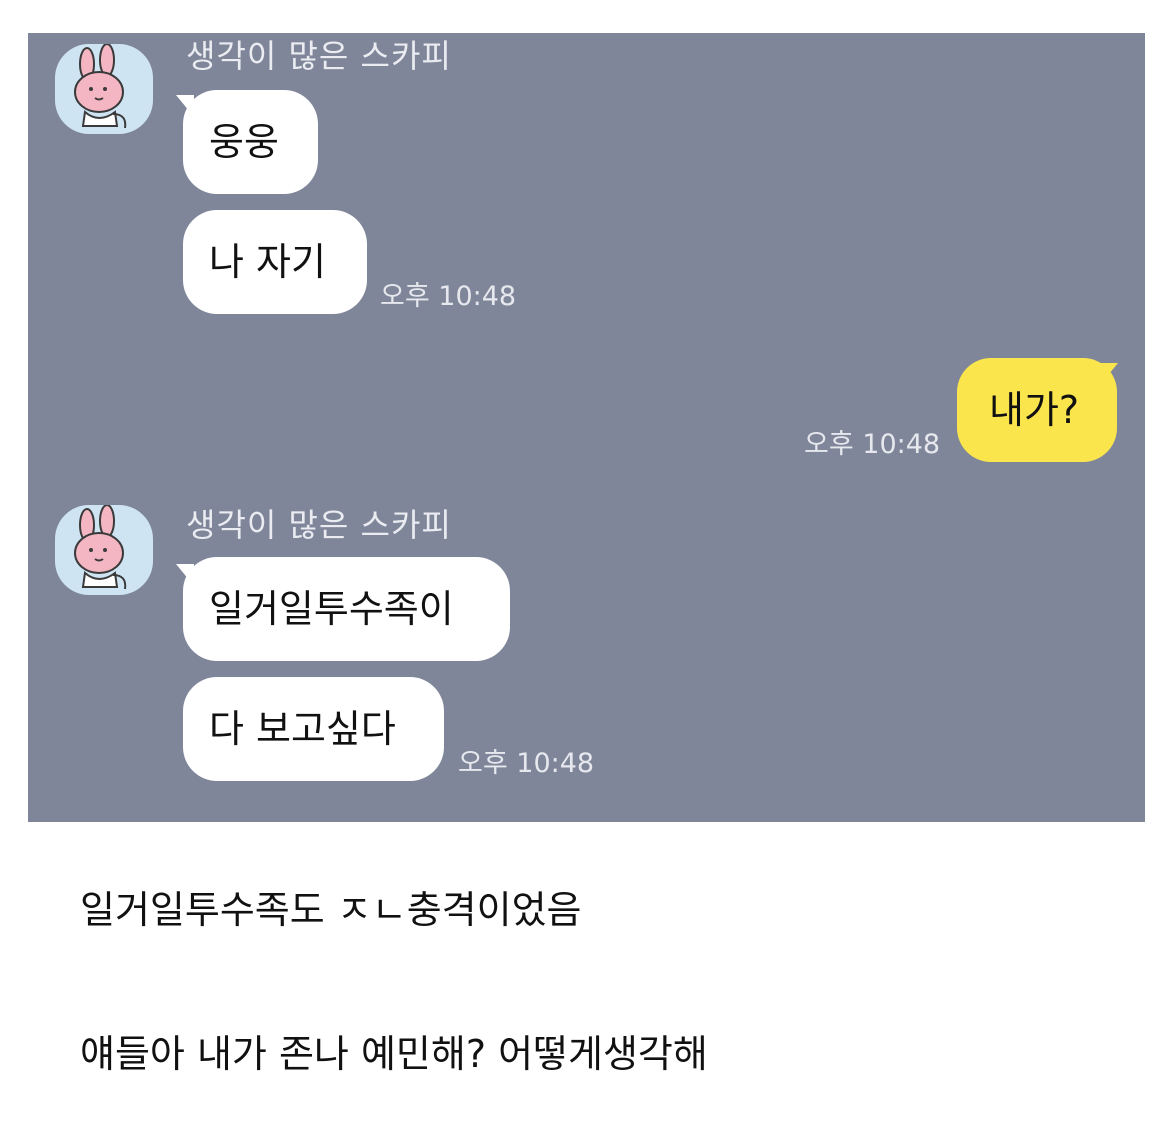  I want to click on message-bubble: 나 자기, so click(275, 262).